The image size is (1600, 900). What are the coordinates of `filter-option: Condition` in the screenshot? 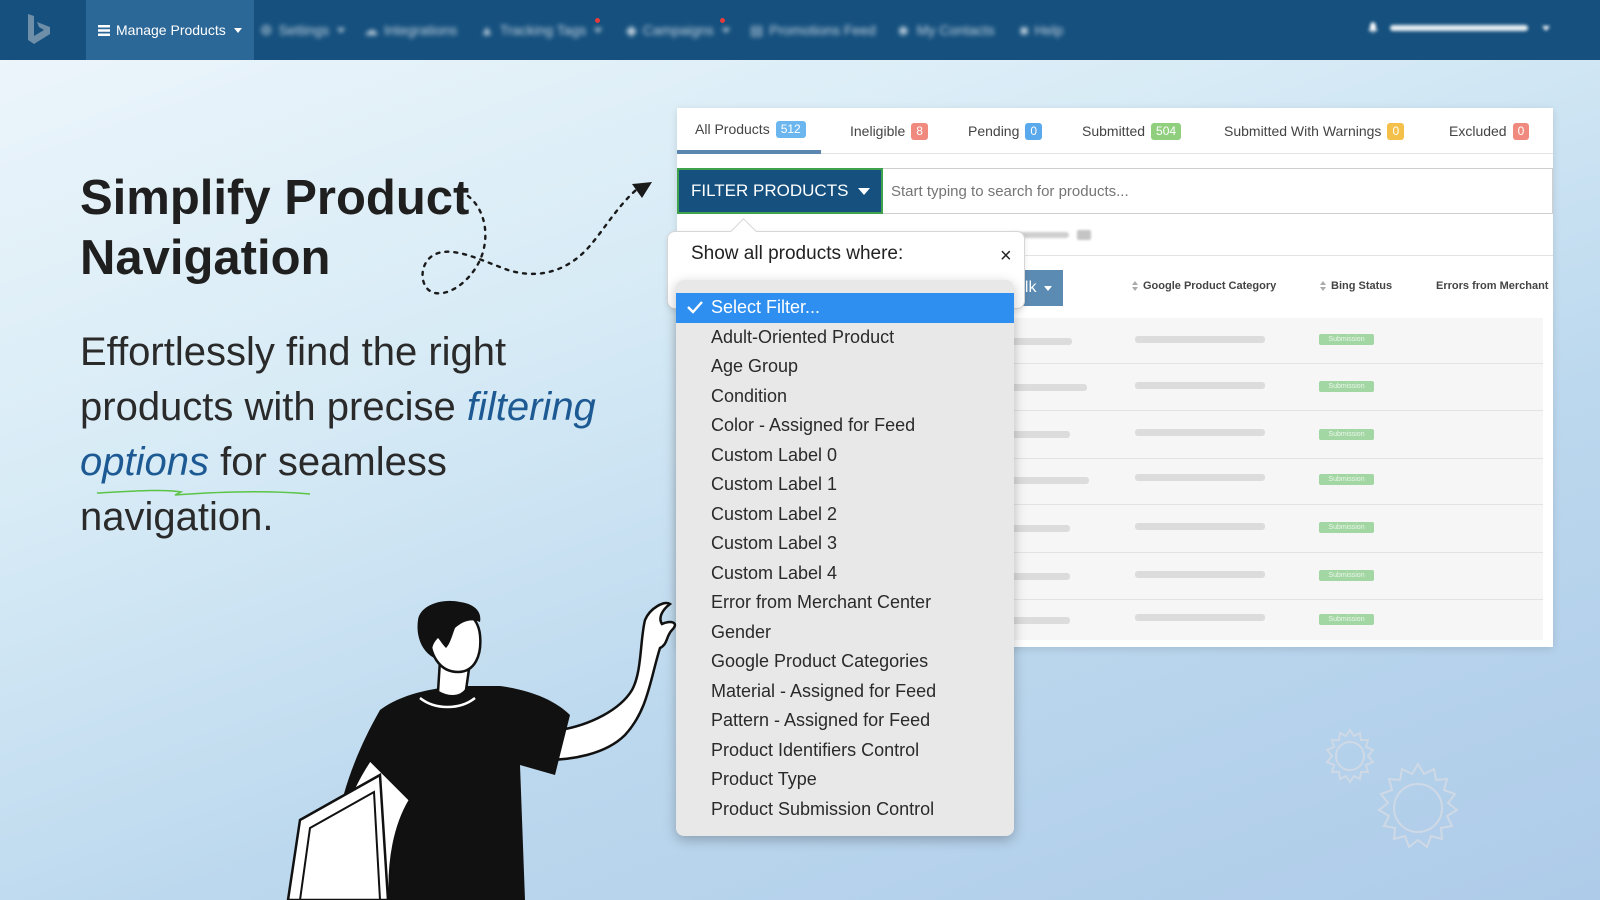 It's located at (845, 397).